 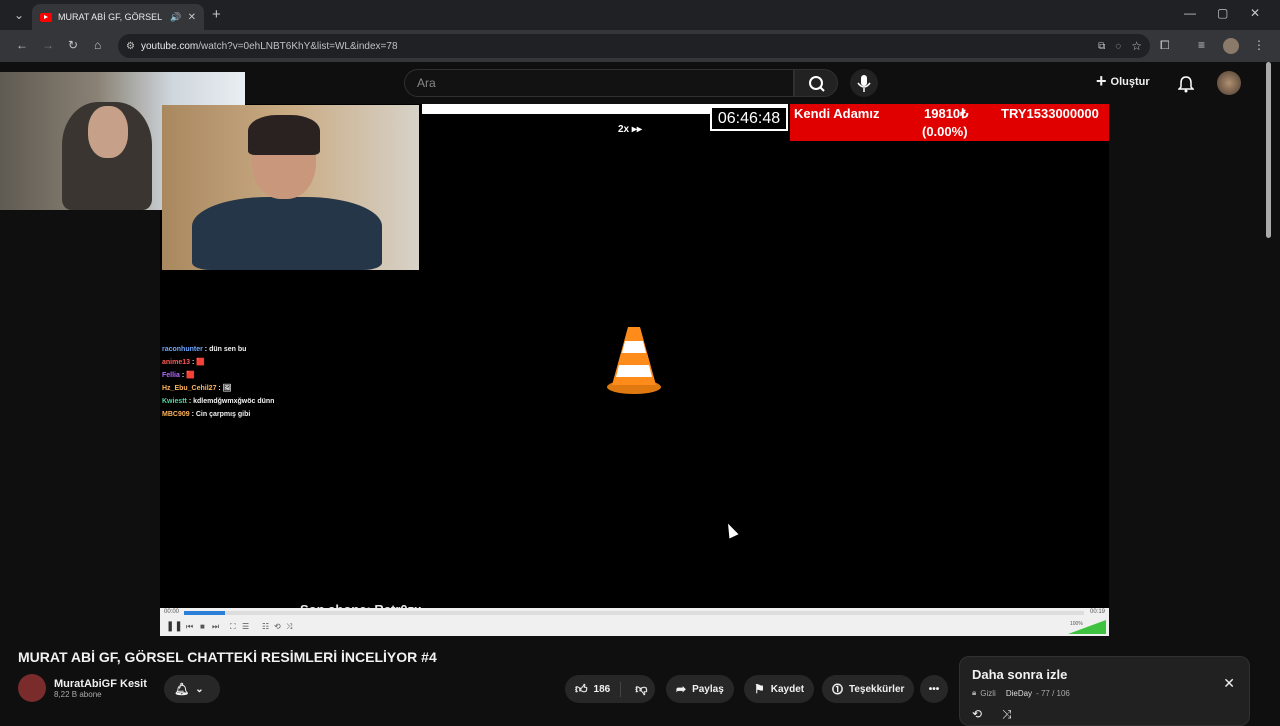 I want to click on account-avatar, so click(x=1229, y=83).